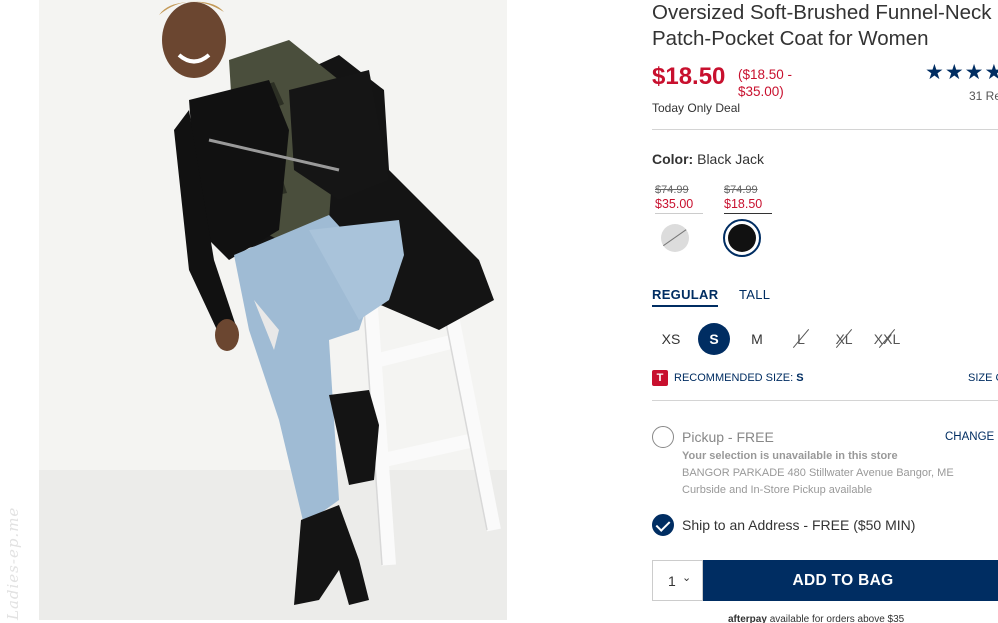 The image size is (998, 623). Describe the element at coordinates (675, 238) in the screenshot. I see `color-swatch-light-unavailable` at that location.